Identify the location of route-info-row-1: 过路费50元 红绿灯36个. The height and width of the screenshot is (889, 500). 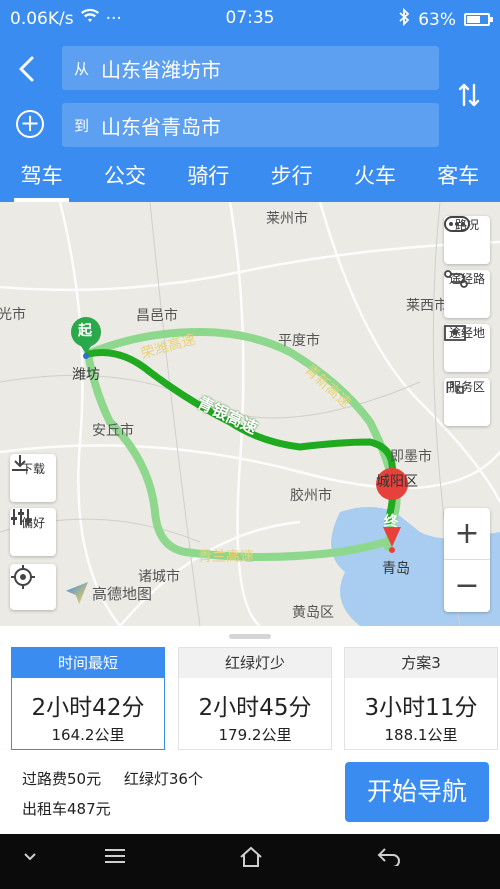
(121, 778).